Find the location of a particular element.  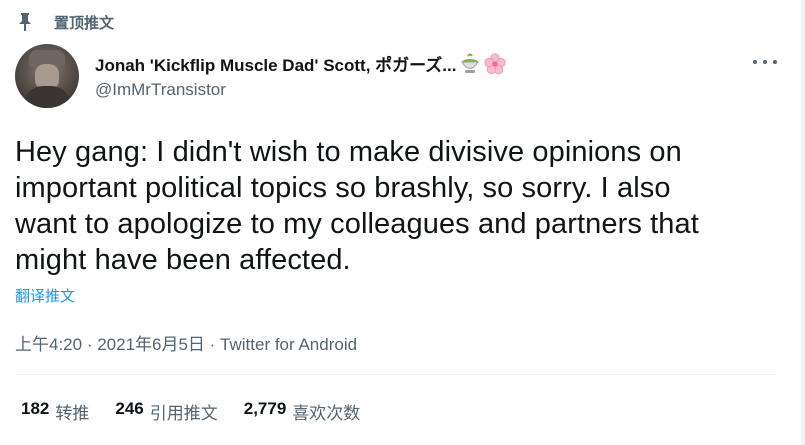

quotes-count: 246 is located at coordinates (129, 408).